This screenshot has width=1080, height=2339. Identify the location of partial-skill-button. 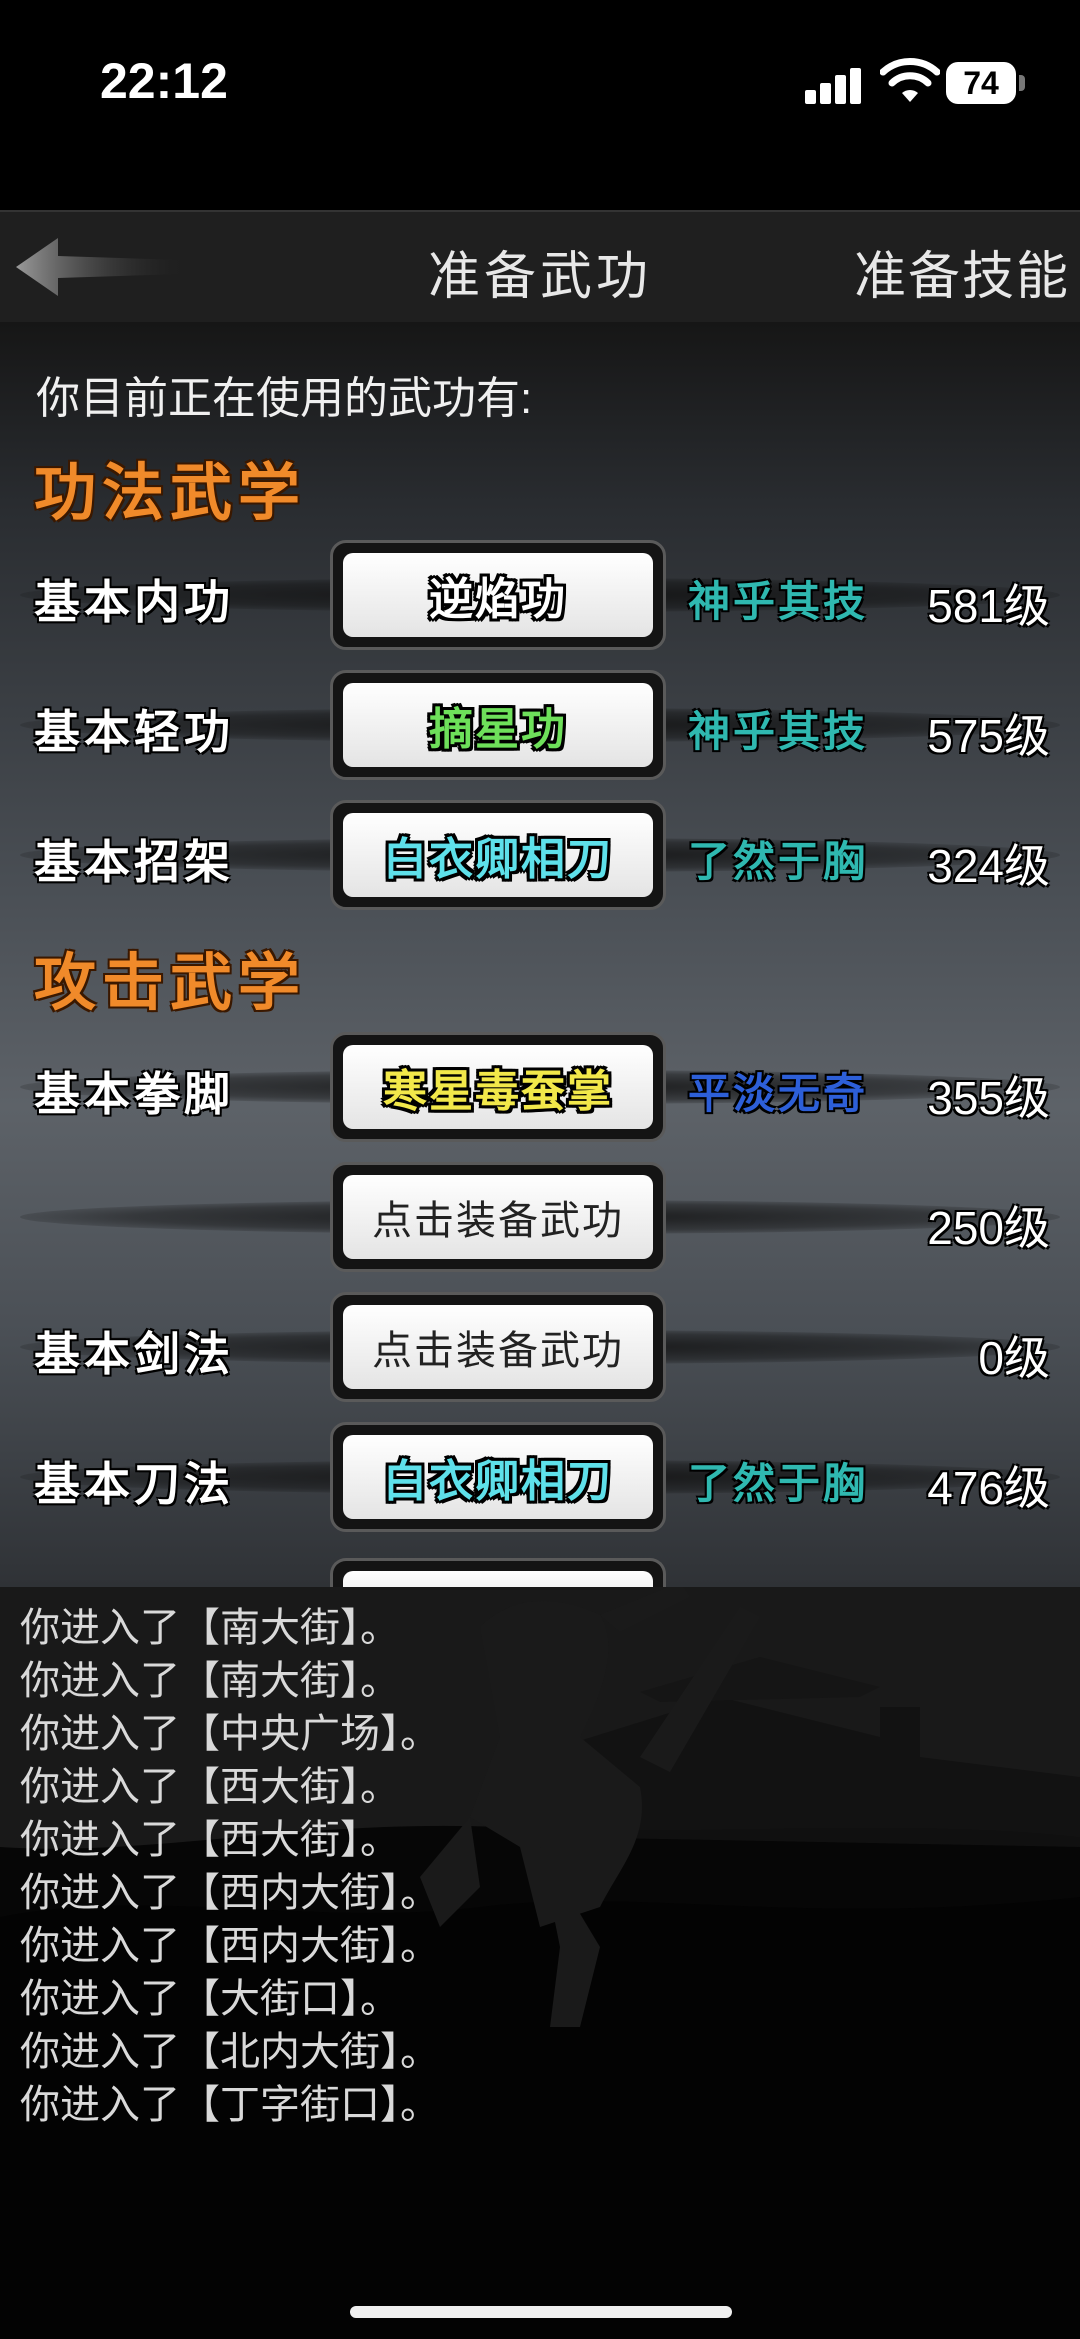
(498, 1572).